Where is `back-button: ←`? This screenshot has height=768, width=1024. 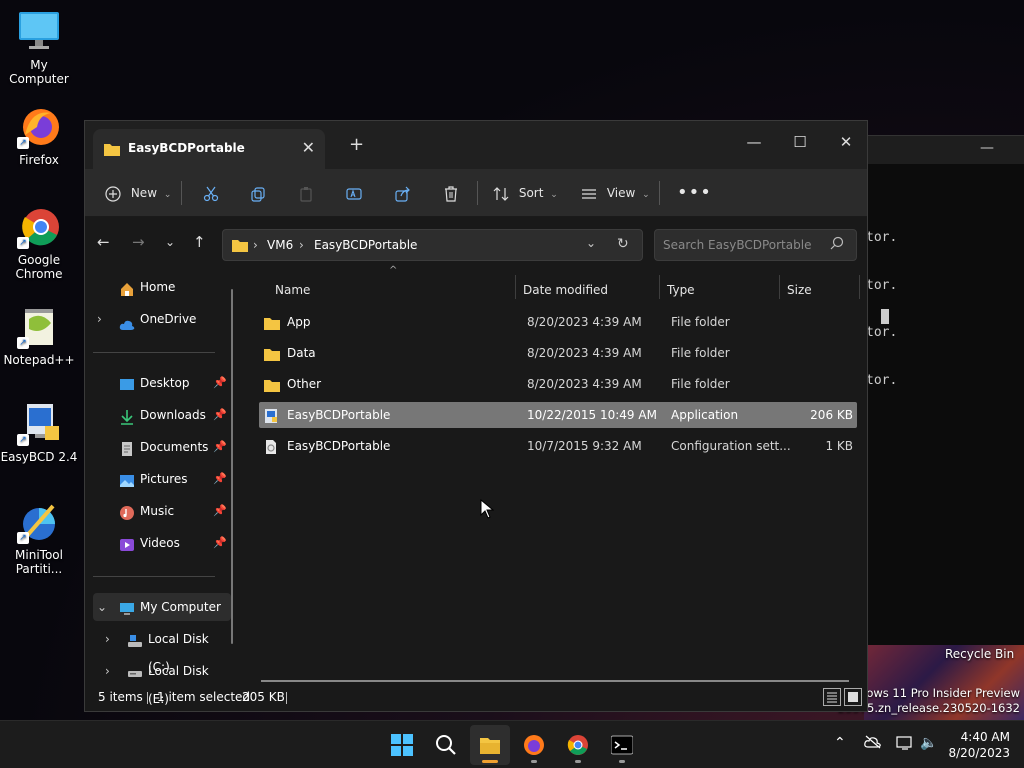
back-button: ← is located at coordinates (103, 242).